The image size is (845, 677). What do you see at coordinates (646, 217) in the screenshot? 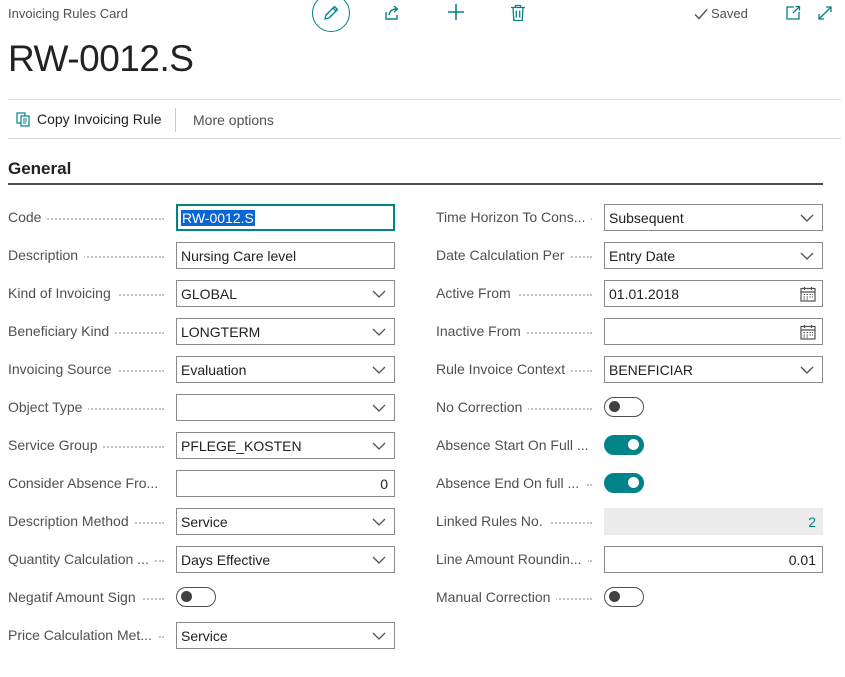
I see `value-time-horizon-to-cons: Subsequent` at bounding box center [646, 217].